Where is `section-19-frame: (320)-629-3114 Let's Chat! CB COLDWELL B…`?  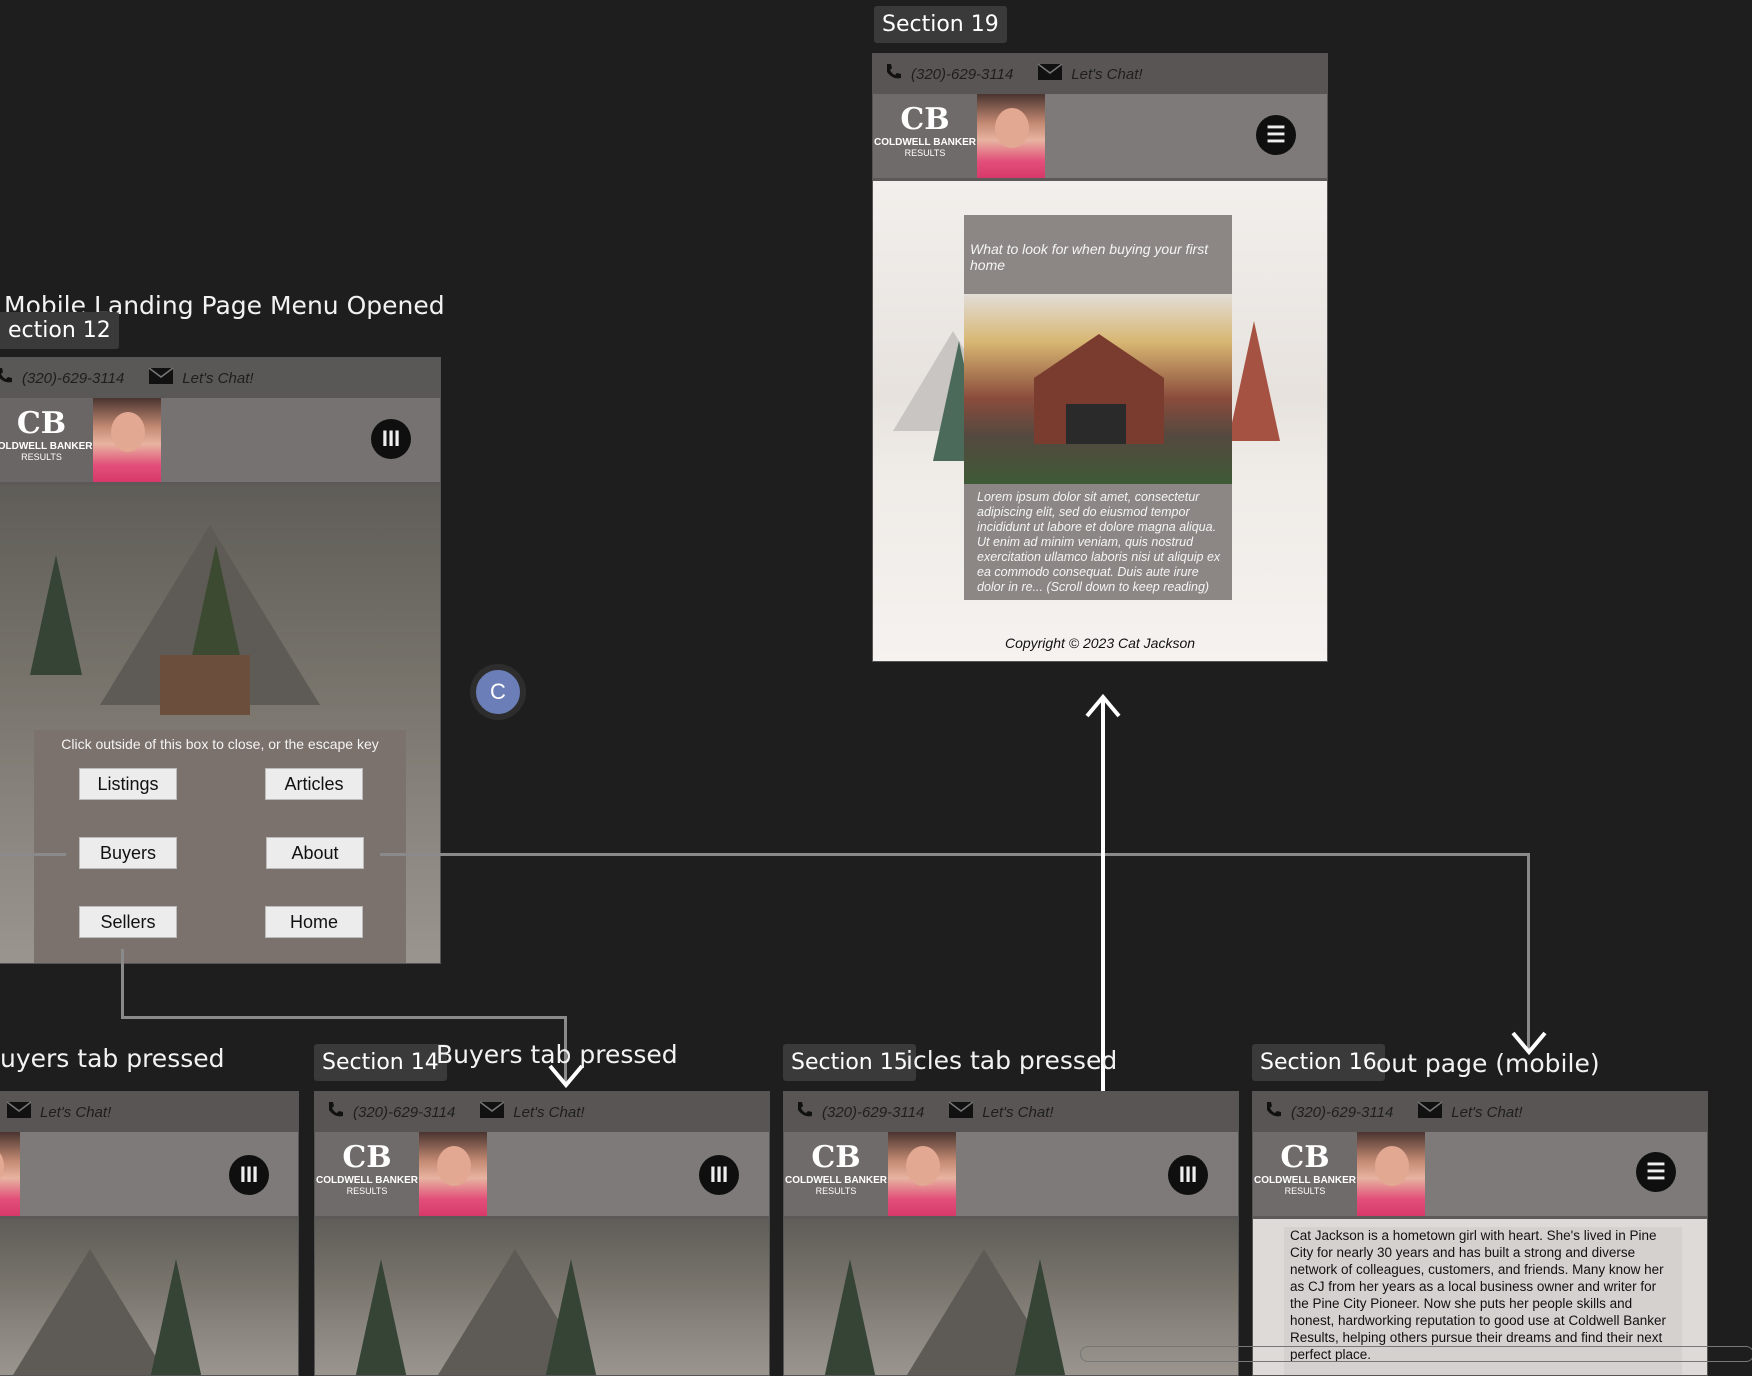 section-19-frame: (320)-629-3114 Let's Chat! CB COLDWELL B… is located at coordinates (1100, 357).